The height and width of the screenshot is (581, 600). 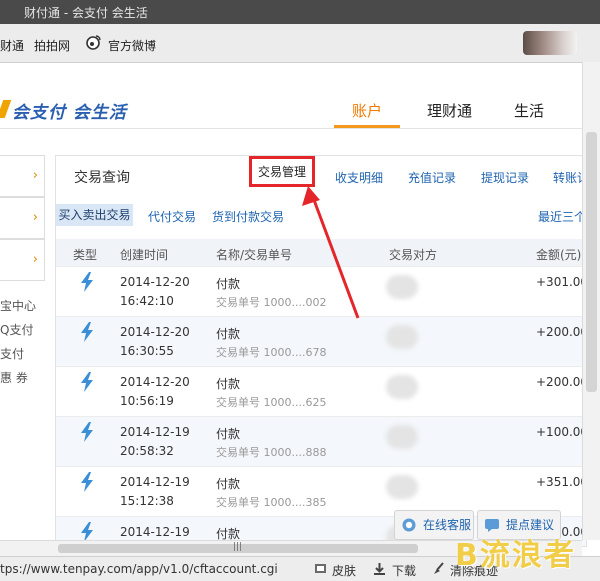 I want to click on weibo-icon, so click(x=93, y=42).